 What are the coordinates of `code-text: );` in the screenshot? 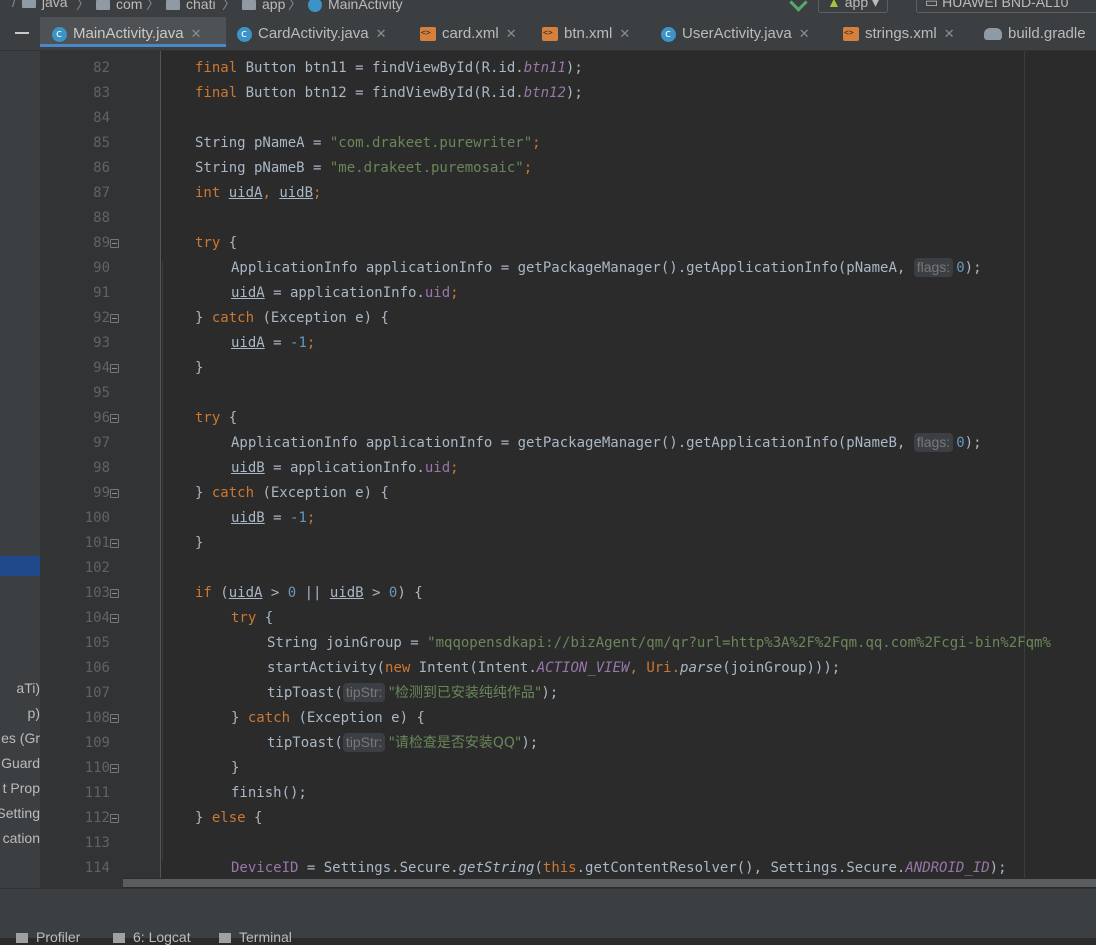 It's located at (973, 268).